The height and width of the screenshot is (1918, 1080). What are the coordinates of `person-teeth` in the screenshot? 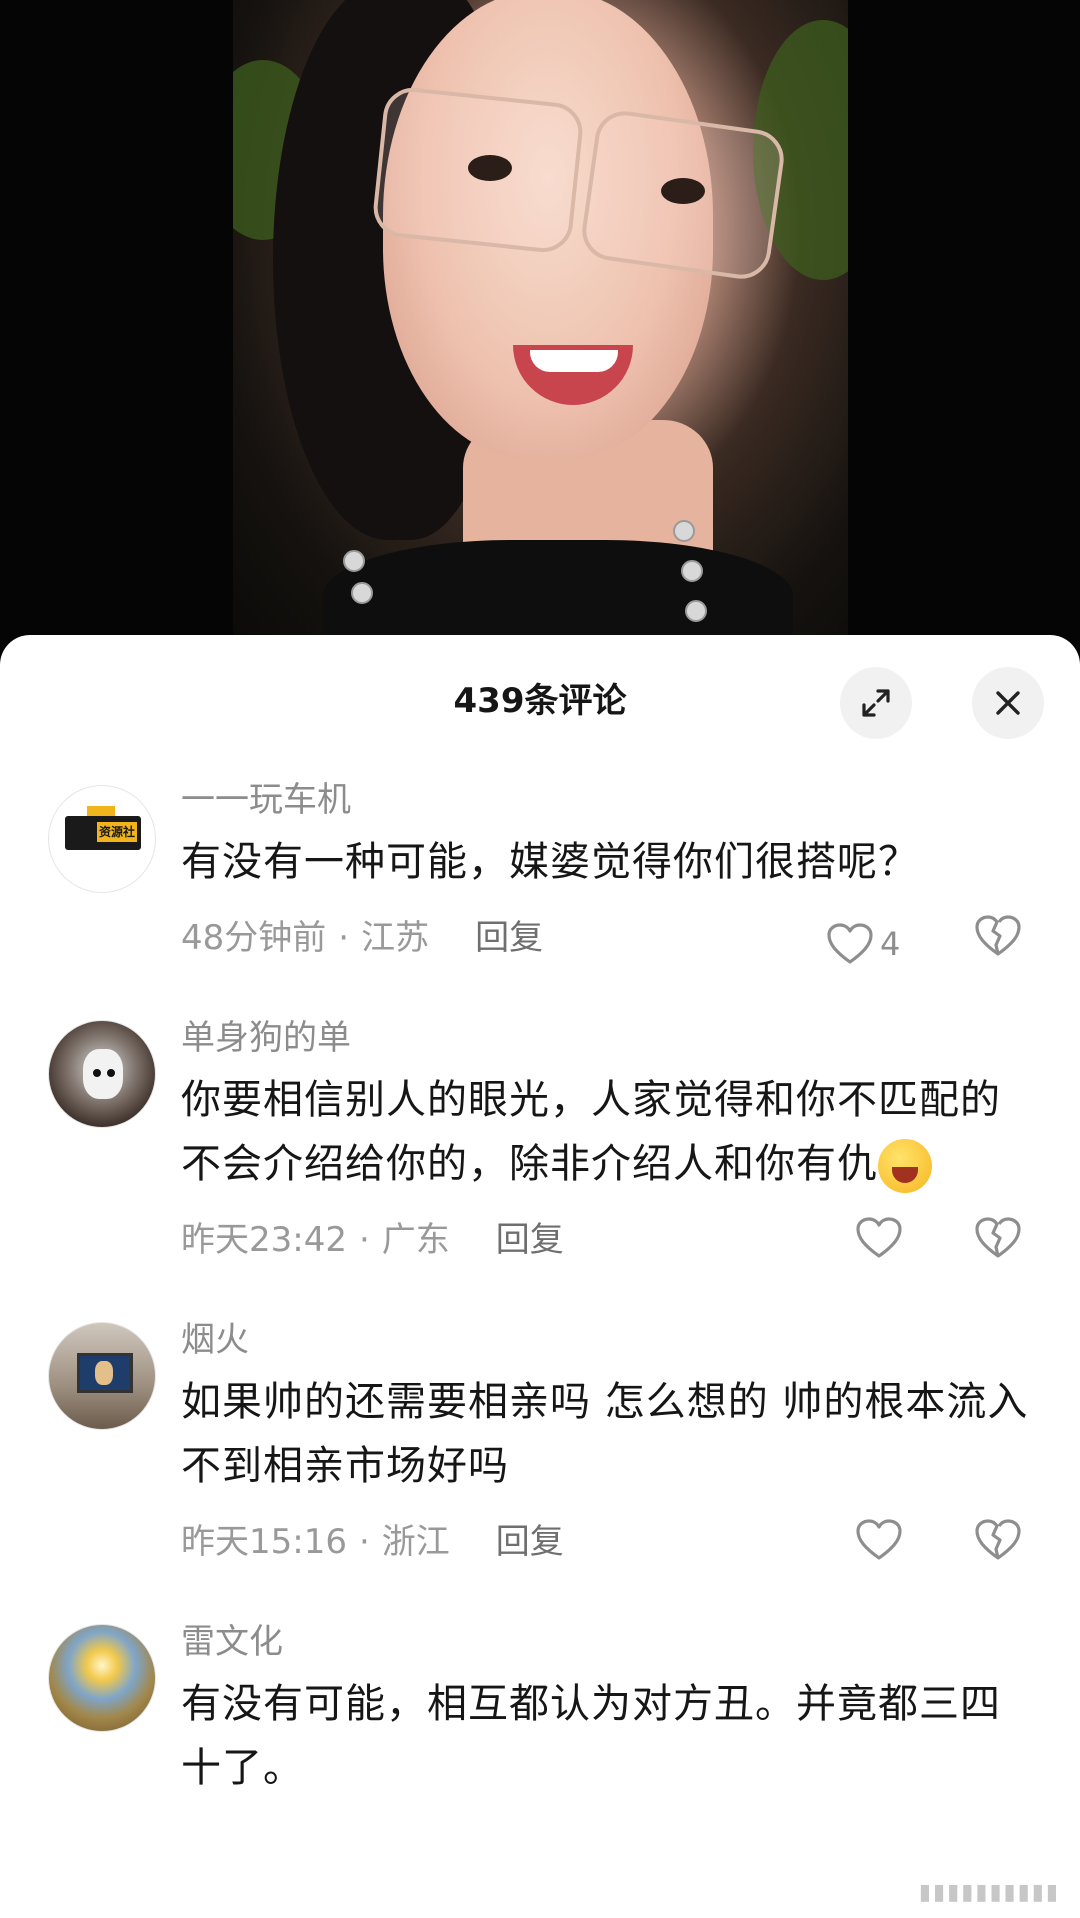 It's located at (574, 361).